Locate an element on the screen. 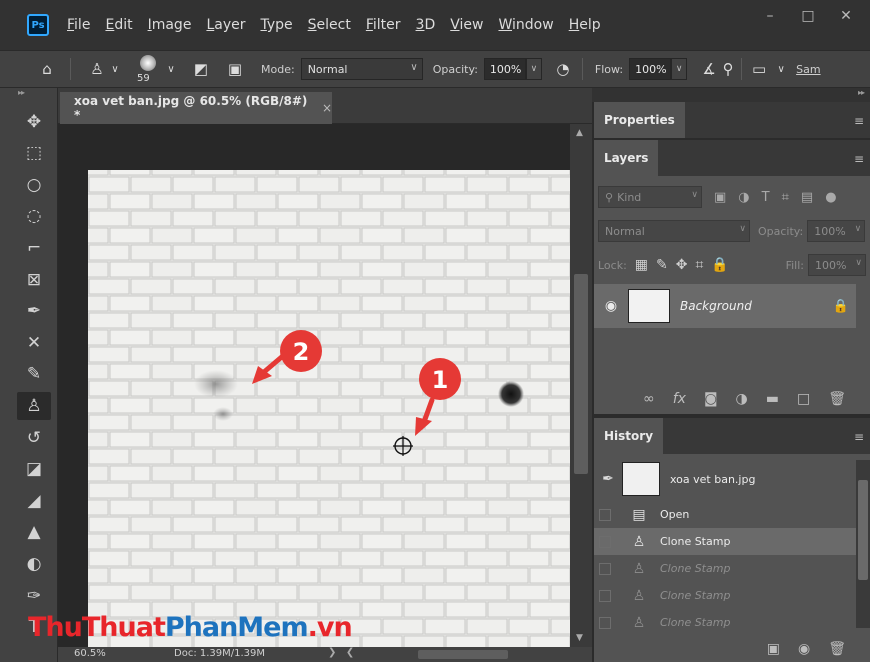  move-tool-icon: ✥ is located at coordinates (34, 122).